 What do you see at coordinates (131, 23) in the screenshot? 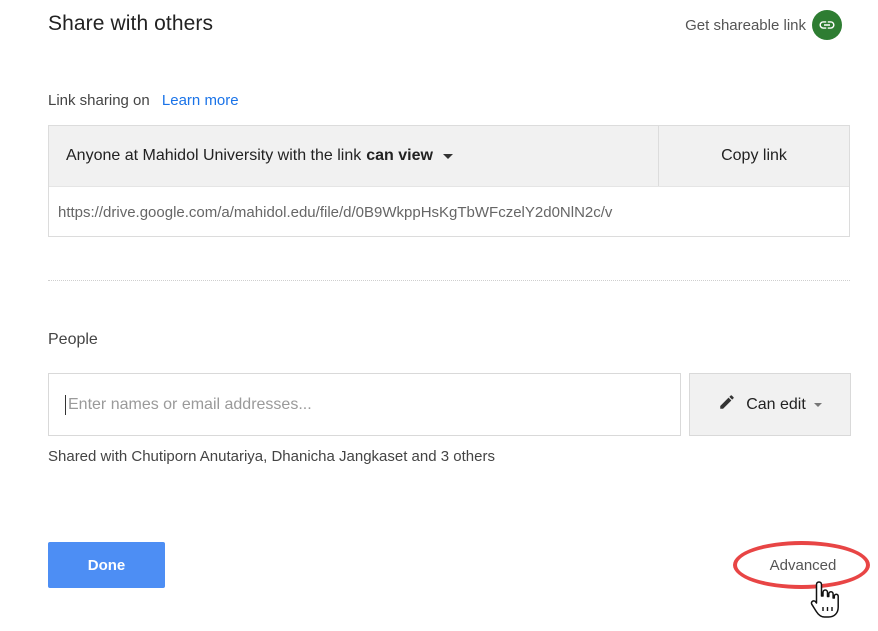
I see `dialog-title: Share with others` at bounding box center [131, 23].